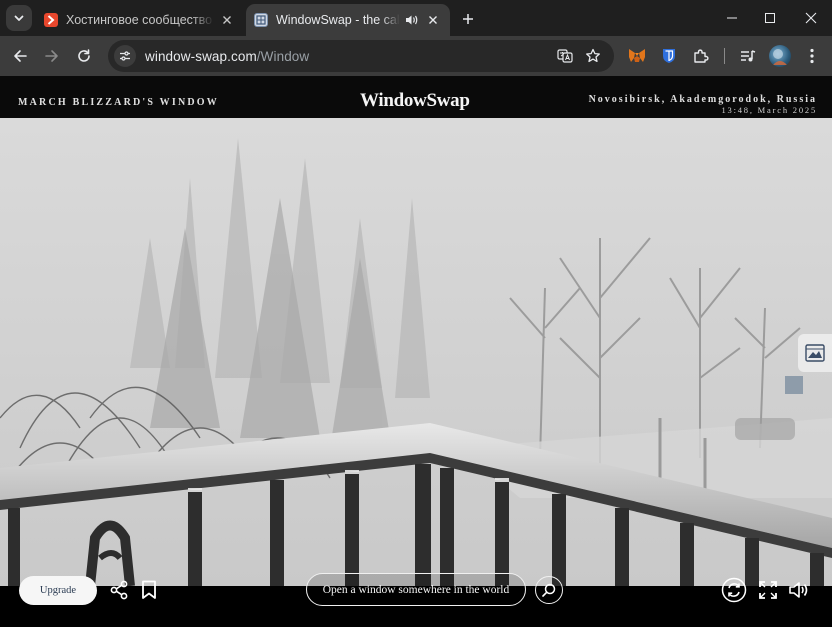 The height and width of the screenshot is (627, 832). Describe the element at coordinates (724, 56) in the screenshot. I see `toolbar-separator` at that location.